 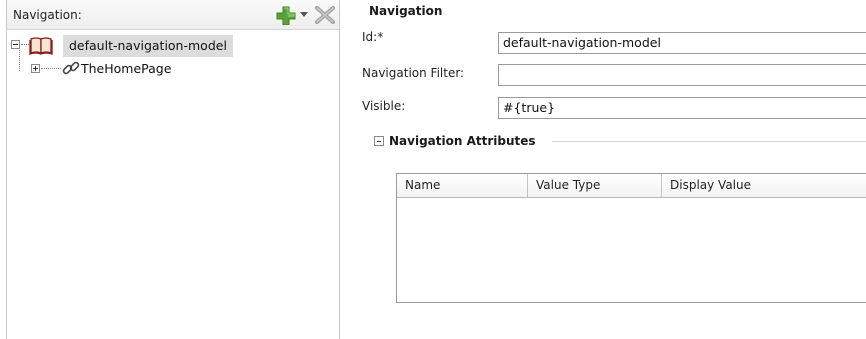 I want to click on chevron-down-icon, so click(x=304, y=14).